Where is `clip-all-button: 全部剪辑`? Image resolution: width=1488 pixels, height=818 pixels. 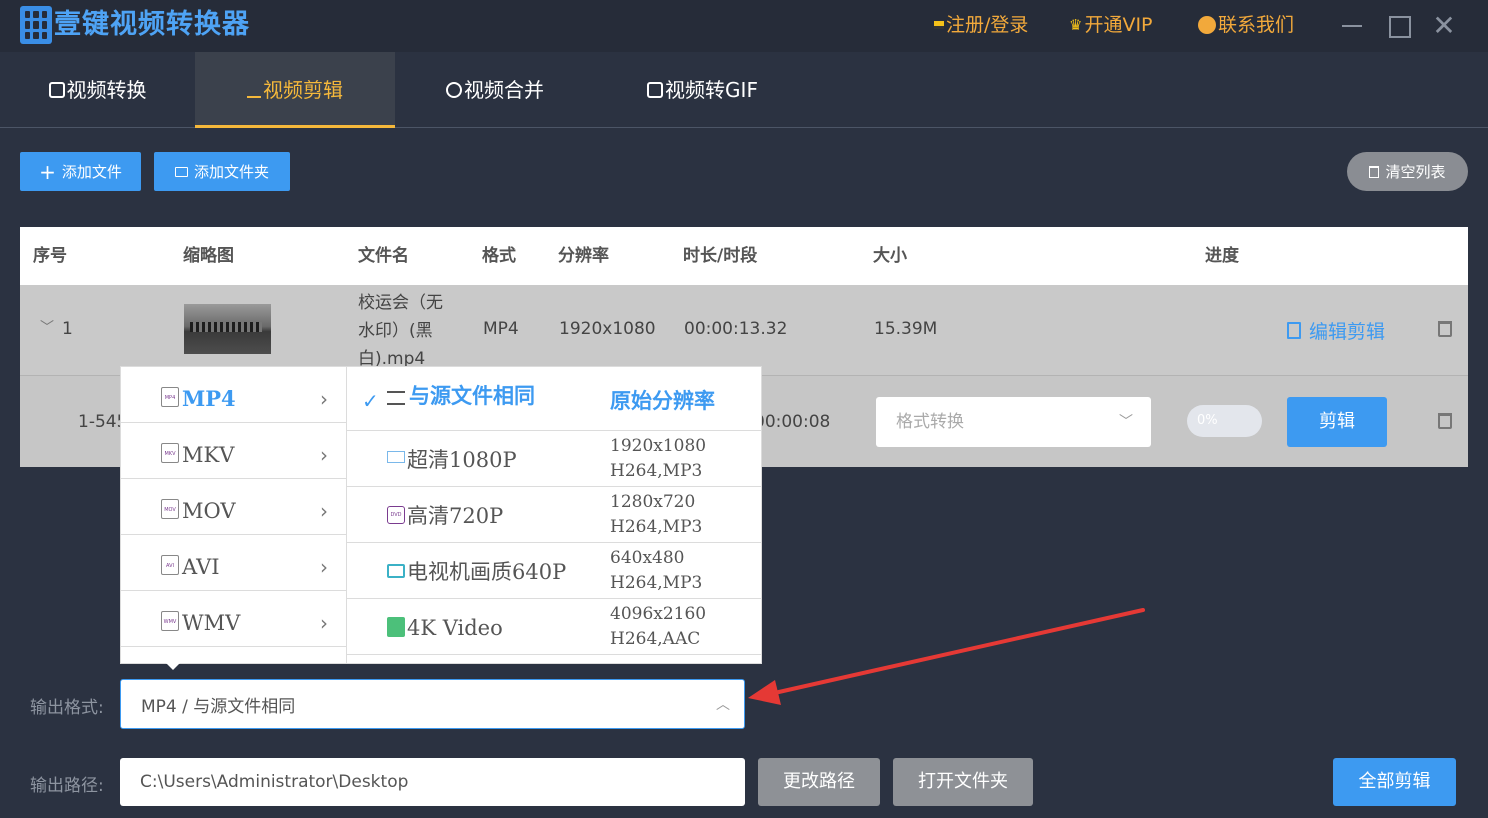 clip-all-button: 全部剪辑 is located at coordinates (1394, 782).